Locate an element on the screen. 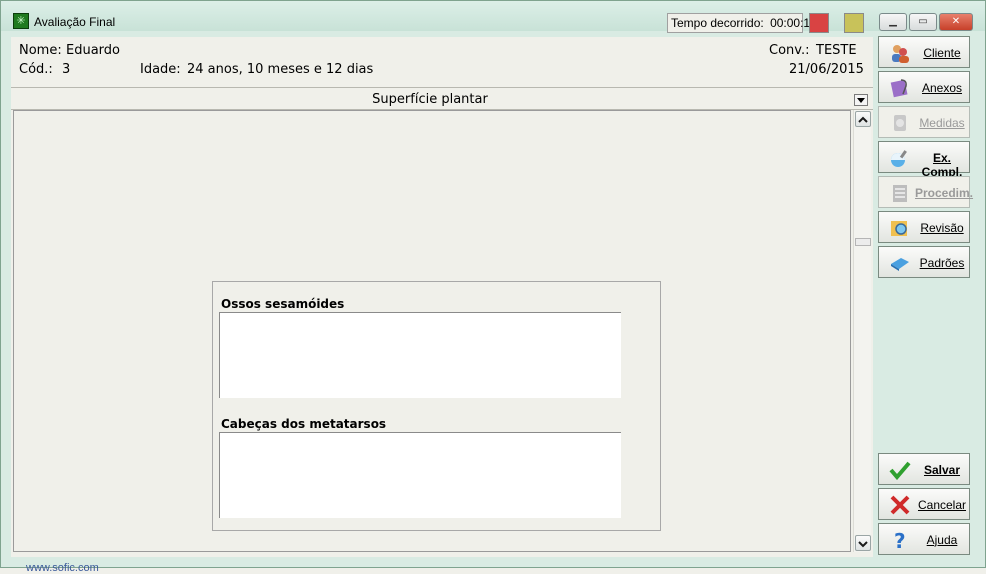  chevron-down-icon is located at coordinates (863, 544).